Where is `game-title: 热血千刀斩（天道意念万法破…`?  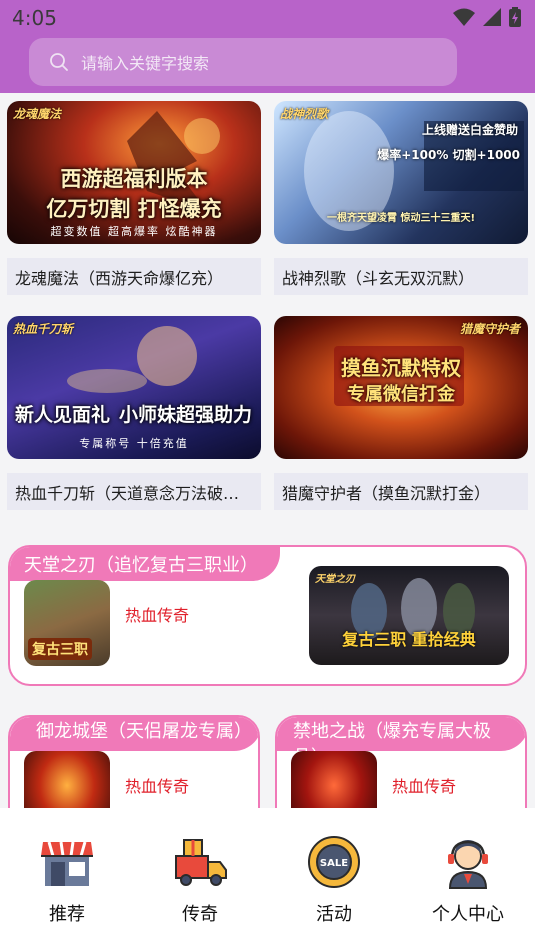
game-title: 热血千刀斩（天道意念万法破… is located at coordinates (134, 491).